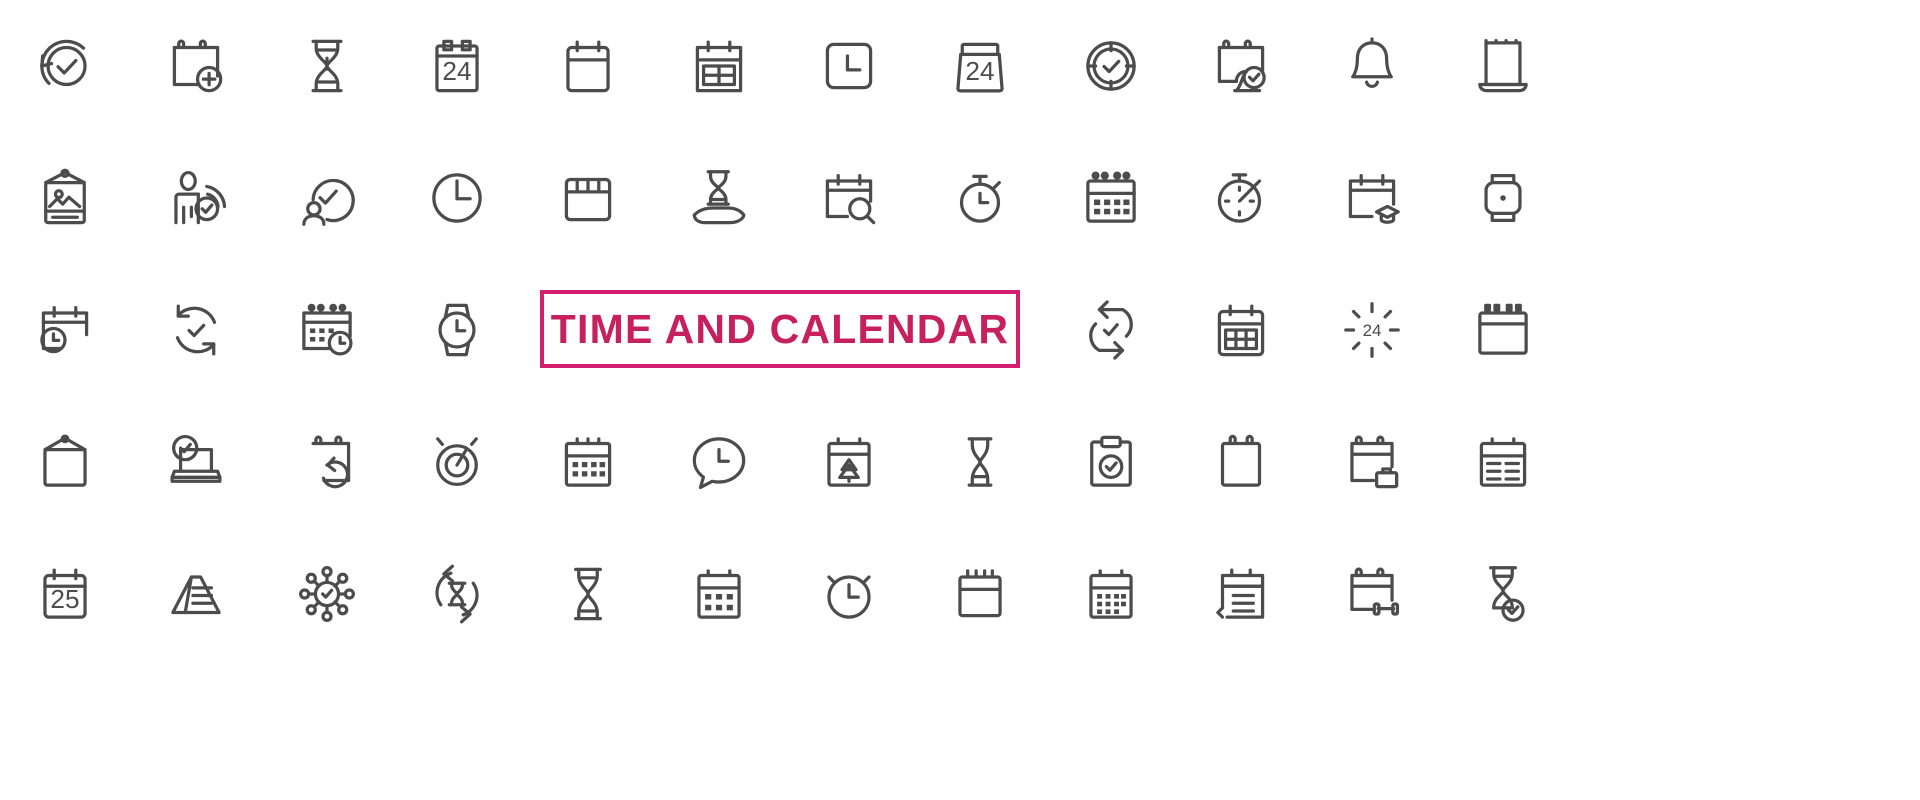  Describe the element at coordinates (979, 71) in the screenshot. I see `calendar-24-box-text: 24` at that location.